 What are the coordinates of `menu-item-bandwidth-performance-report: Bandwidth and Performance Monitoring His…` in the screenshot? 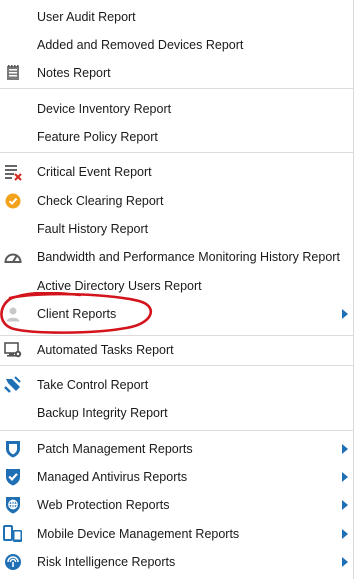 It's located at (177, 257).